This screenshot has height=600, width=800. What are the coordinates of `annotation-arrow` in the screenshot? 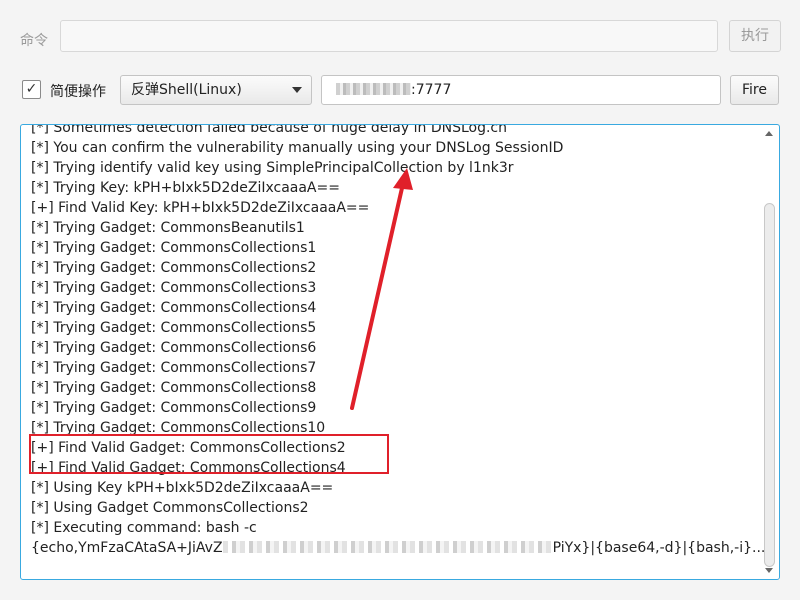 It's located at (381, 289).